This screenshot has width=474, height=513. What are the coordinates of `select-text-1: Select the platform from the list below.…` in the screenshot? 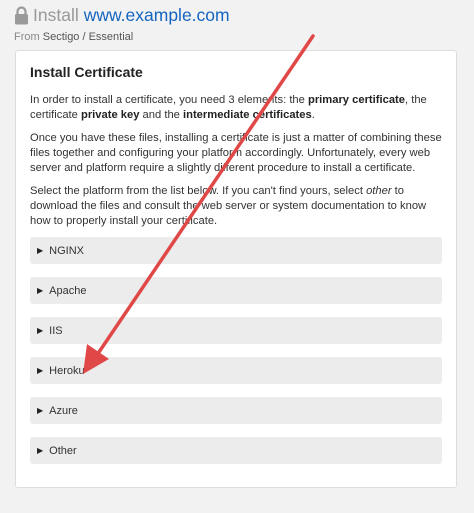 It's located at (198, 191).